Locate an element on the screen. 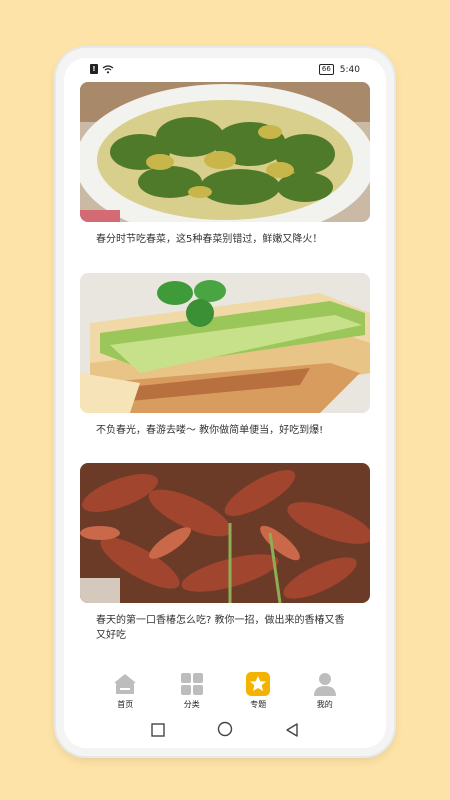 This screenshot has height=800, width=450. home-nav-icon is located at coordinates (225, 731).